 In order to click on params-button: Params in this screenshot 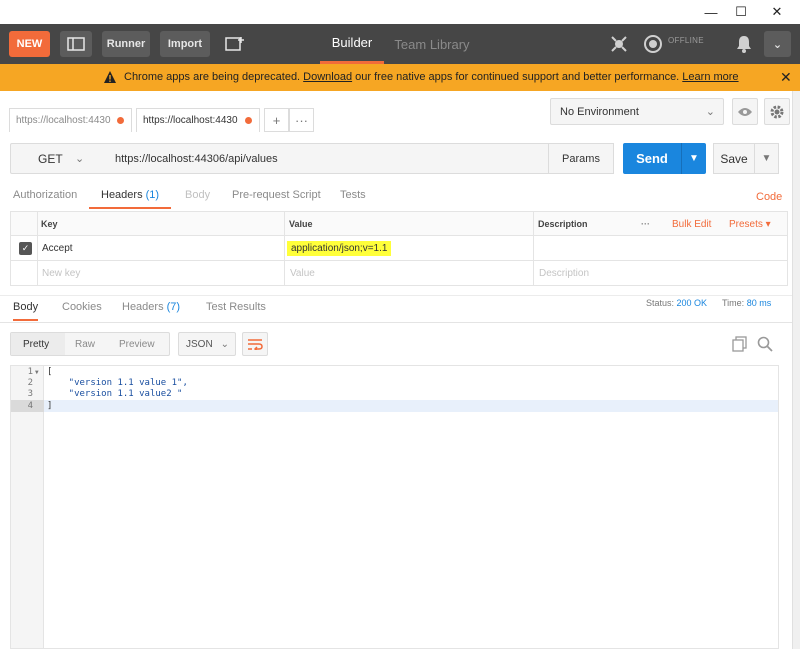, I will do `click(581, 158)`.